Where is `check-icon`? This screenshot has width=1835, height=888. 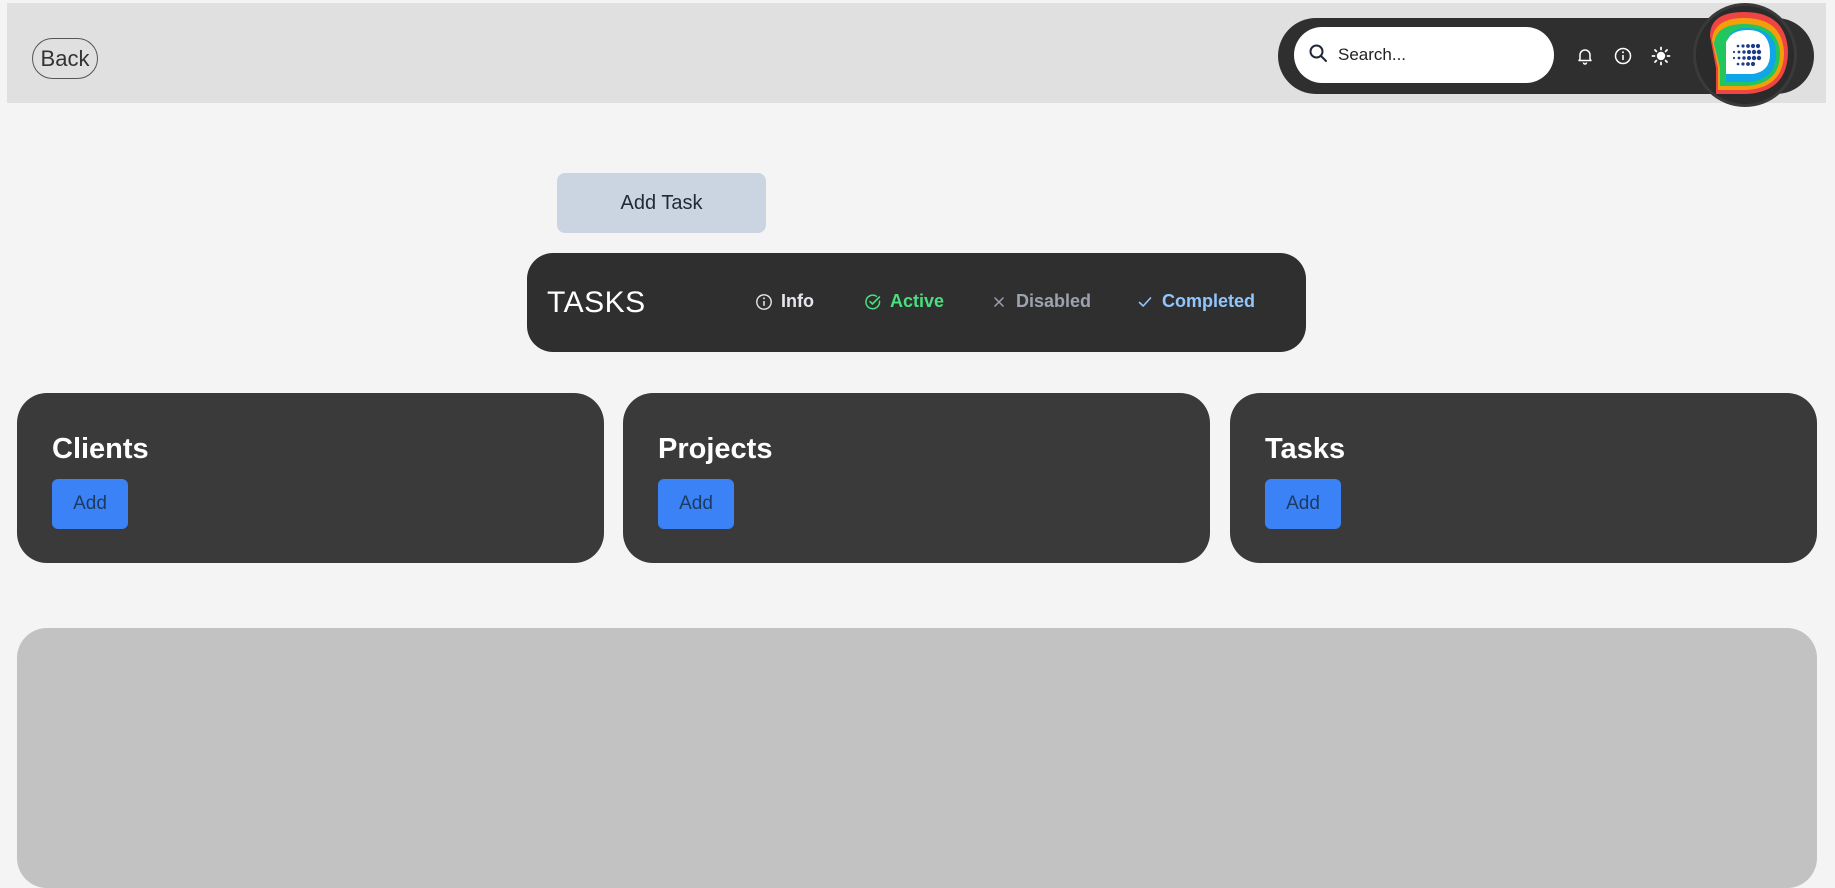
check-icon is located at coordinates (1145, 301).